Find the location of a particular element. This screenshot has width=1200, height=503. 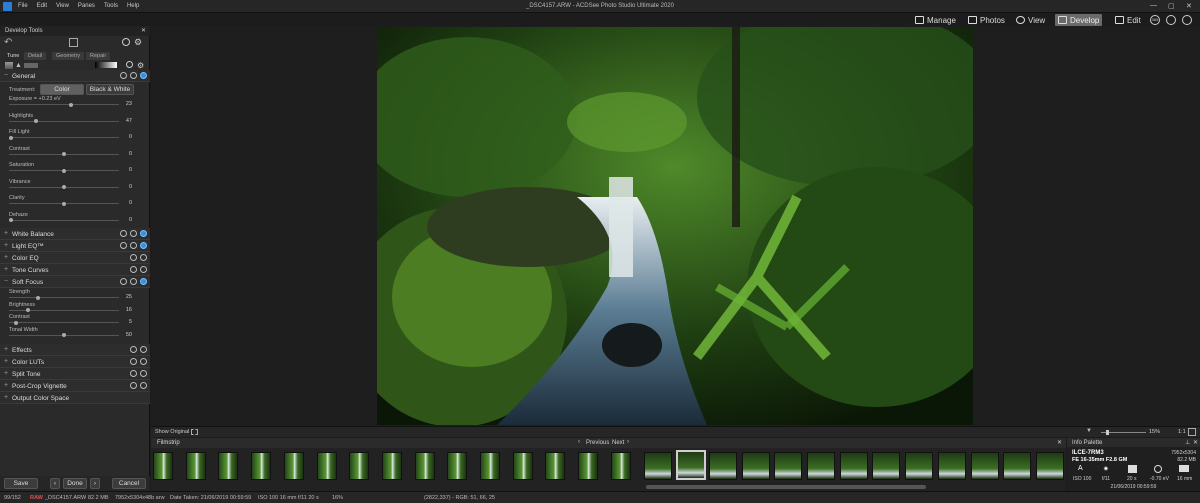

mode-edit: Edit is located at coordinates (1128, 20).